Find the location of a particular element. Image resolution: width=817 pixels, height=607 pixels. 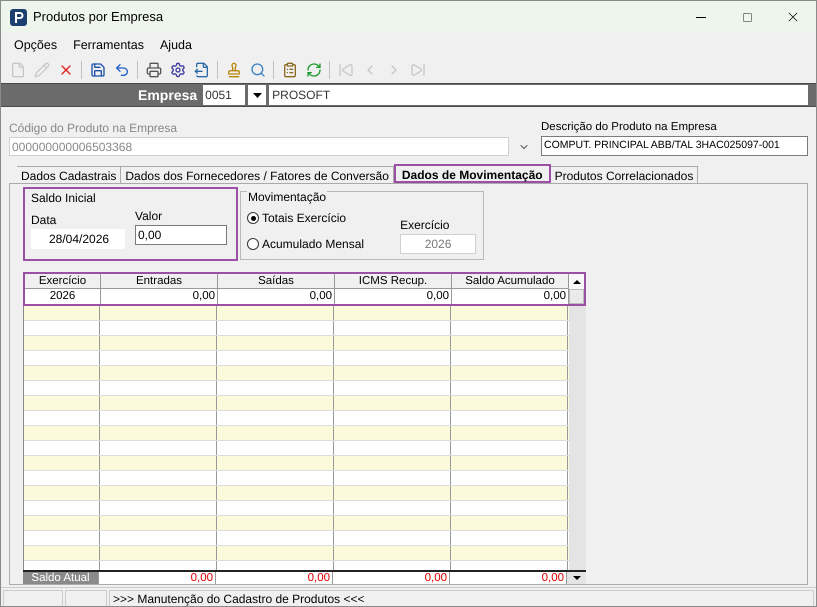

field-label: Data is located at coordinates (44, 221).